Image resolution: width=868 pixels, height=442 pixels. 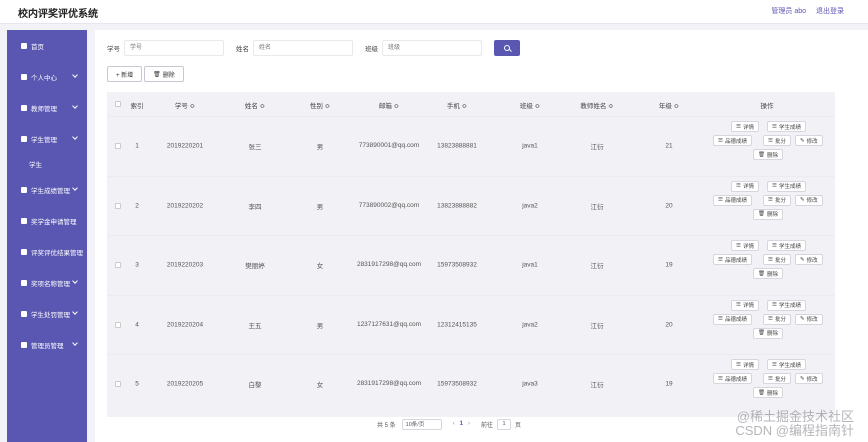 I want to click on select-all-checkbox, so click(x=118, y=104).